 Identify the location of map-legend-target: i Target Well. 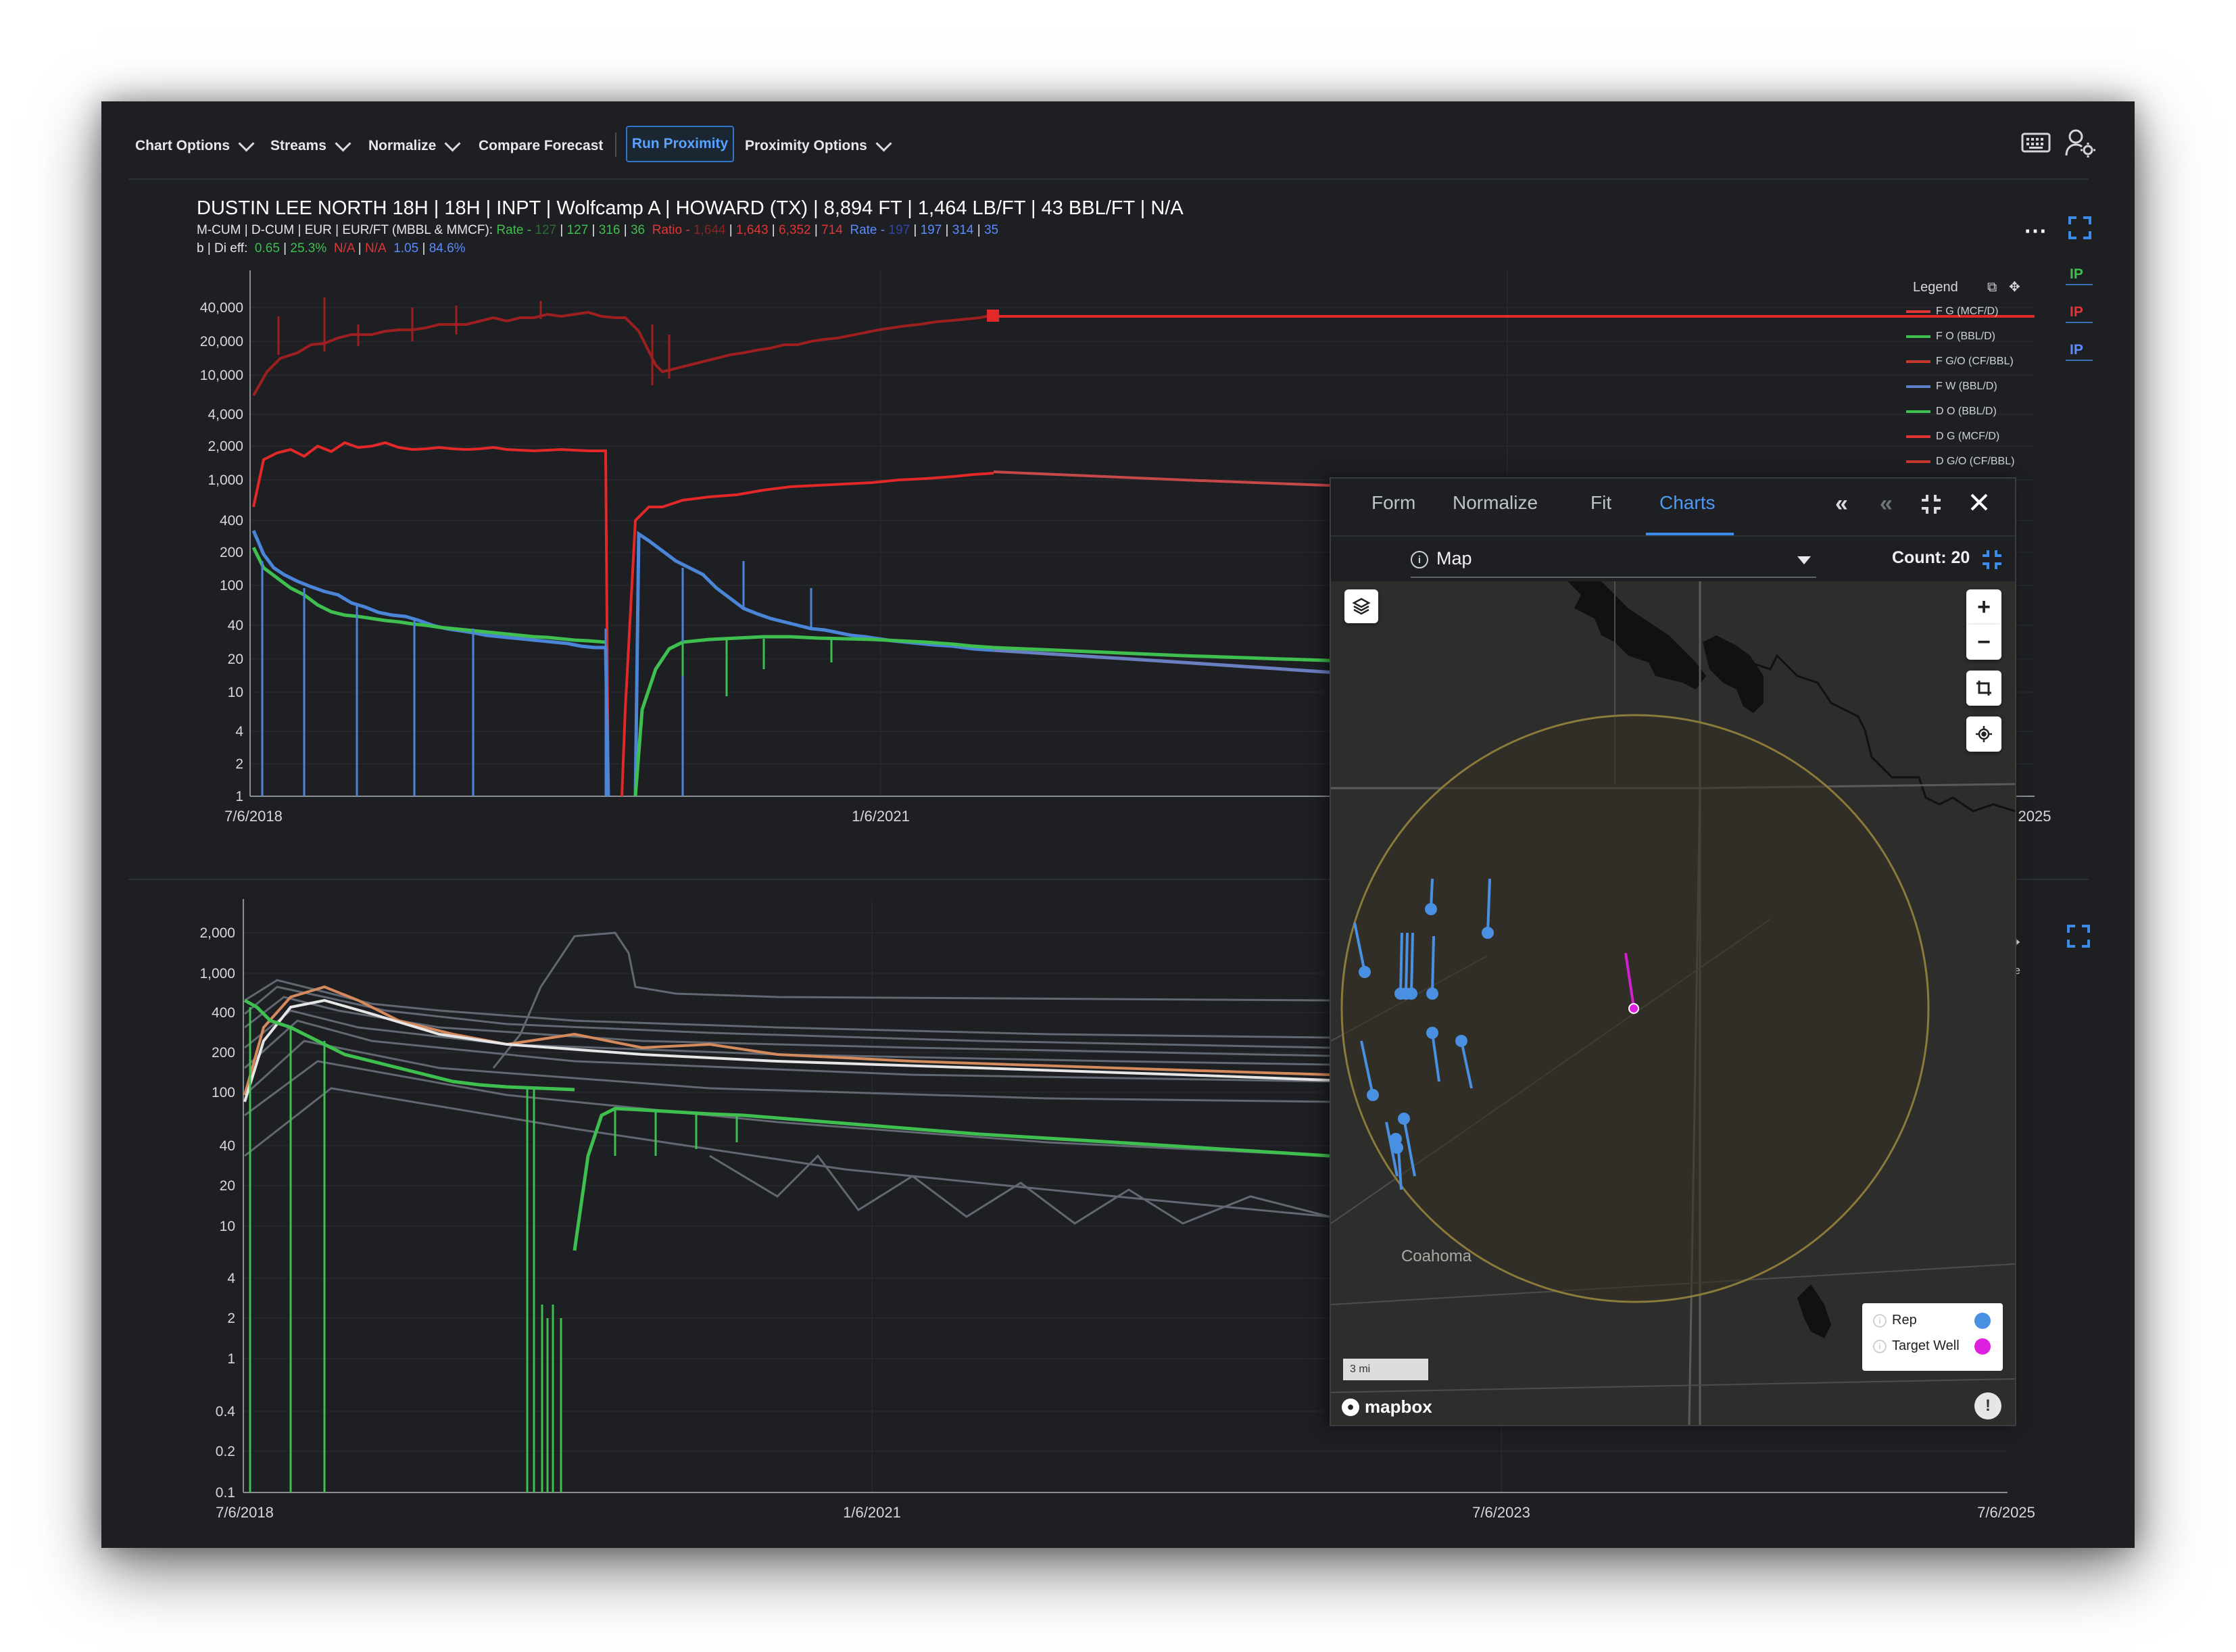
(1917, 1346).